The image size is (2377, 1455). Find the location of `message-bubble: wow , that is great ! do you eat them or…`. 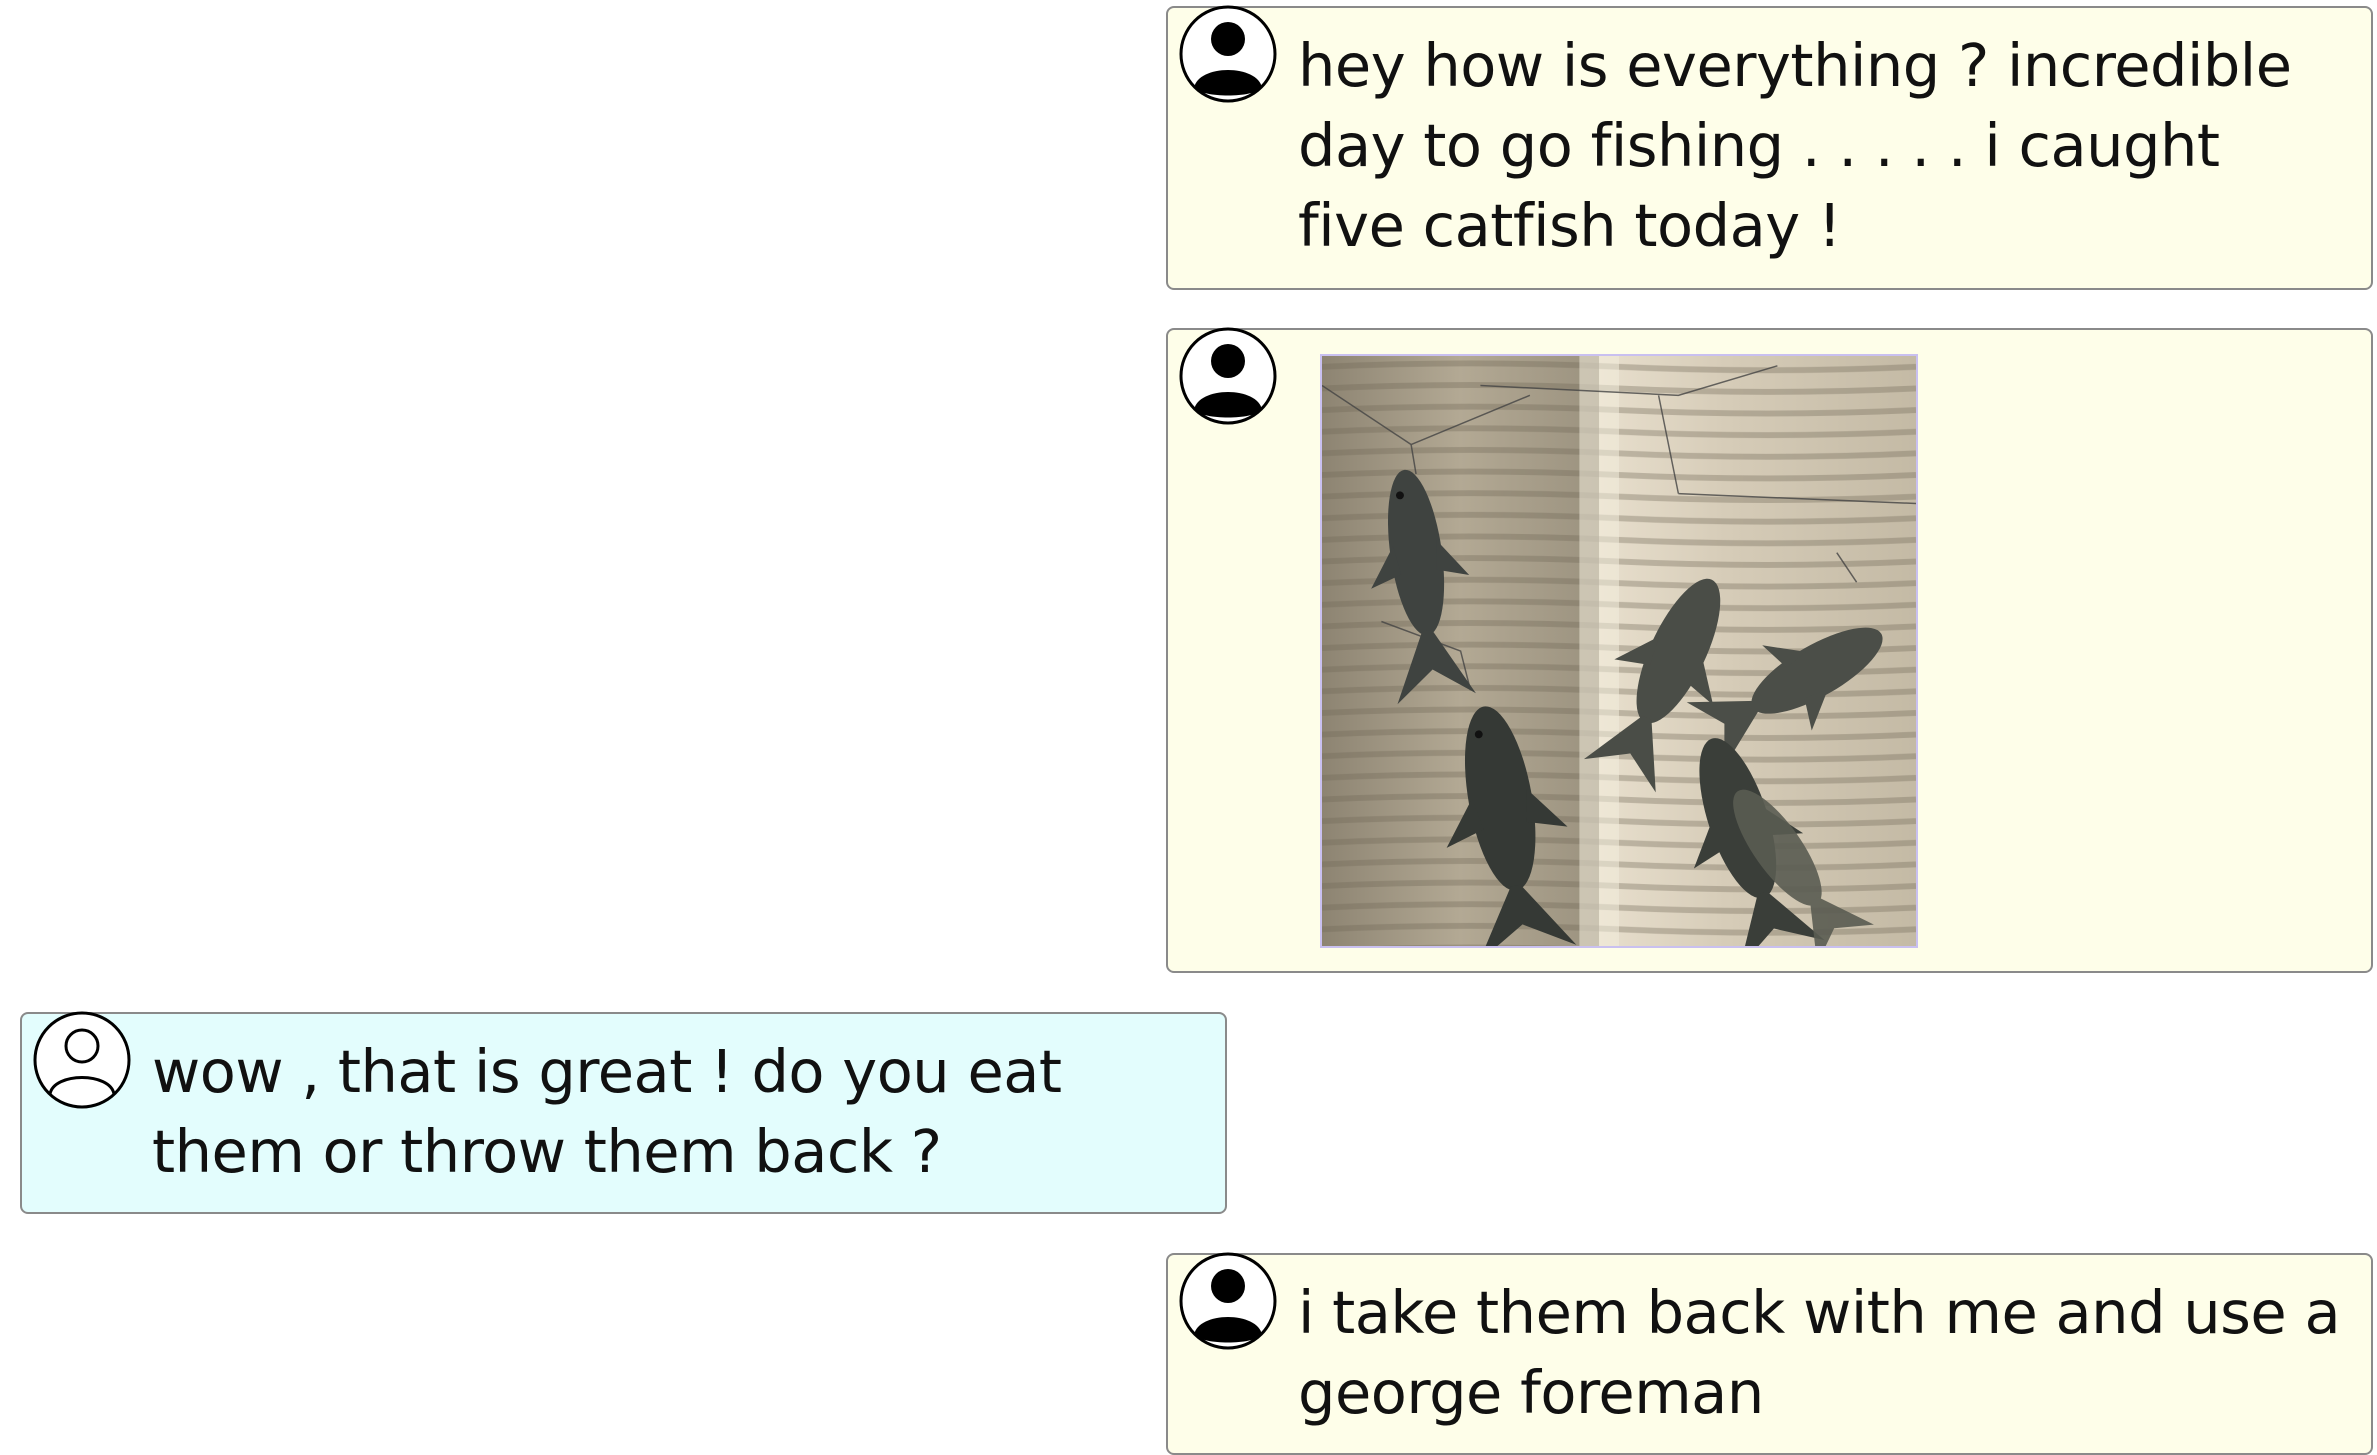

message-bubble: wow , that is great ! do you eat them or… is located at coordinates (623, 1112).